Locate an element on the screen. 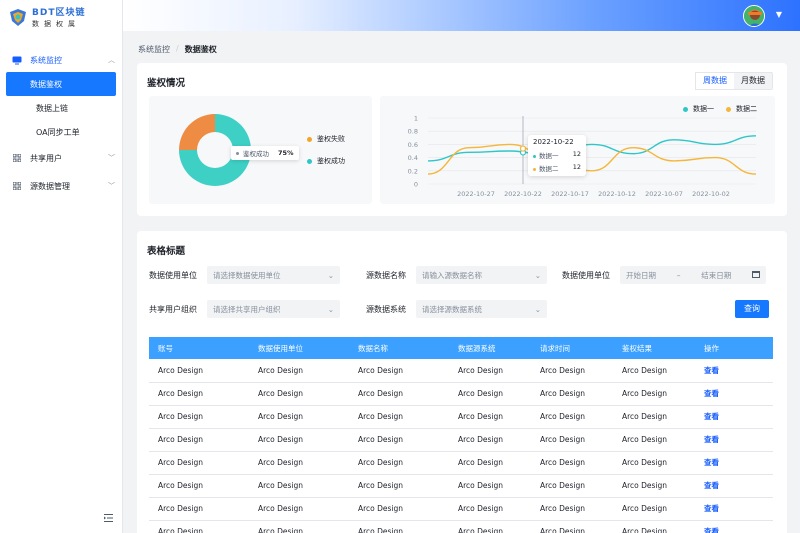 The height and width of the screenshot is (533, 800). caret-down-icon: ▼ is located at coordinates (779, 14).